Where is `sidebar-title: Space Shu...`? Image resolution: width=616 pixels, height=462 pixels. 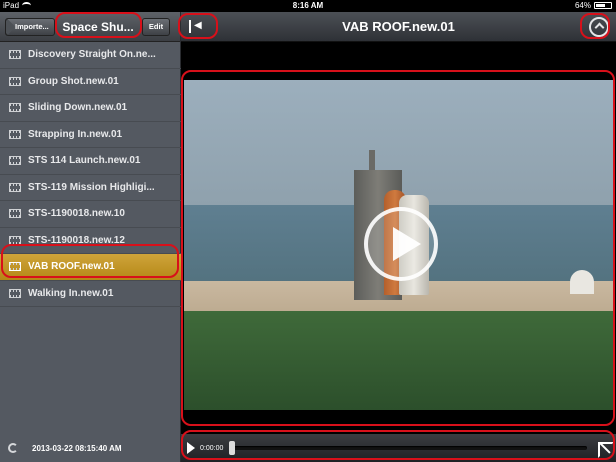
sidebar-title: Space Shu... is located at coordinates (98, 27).